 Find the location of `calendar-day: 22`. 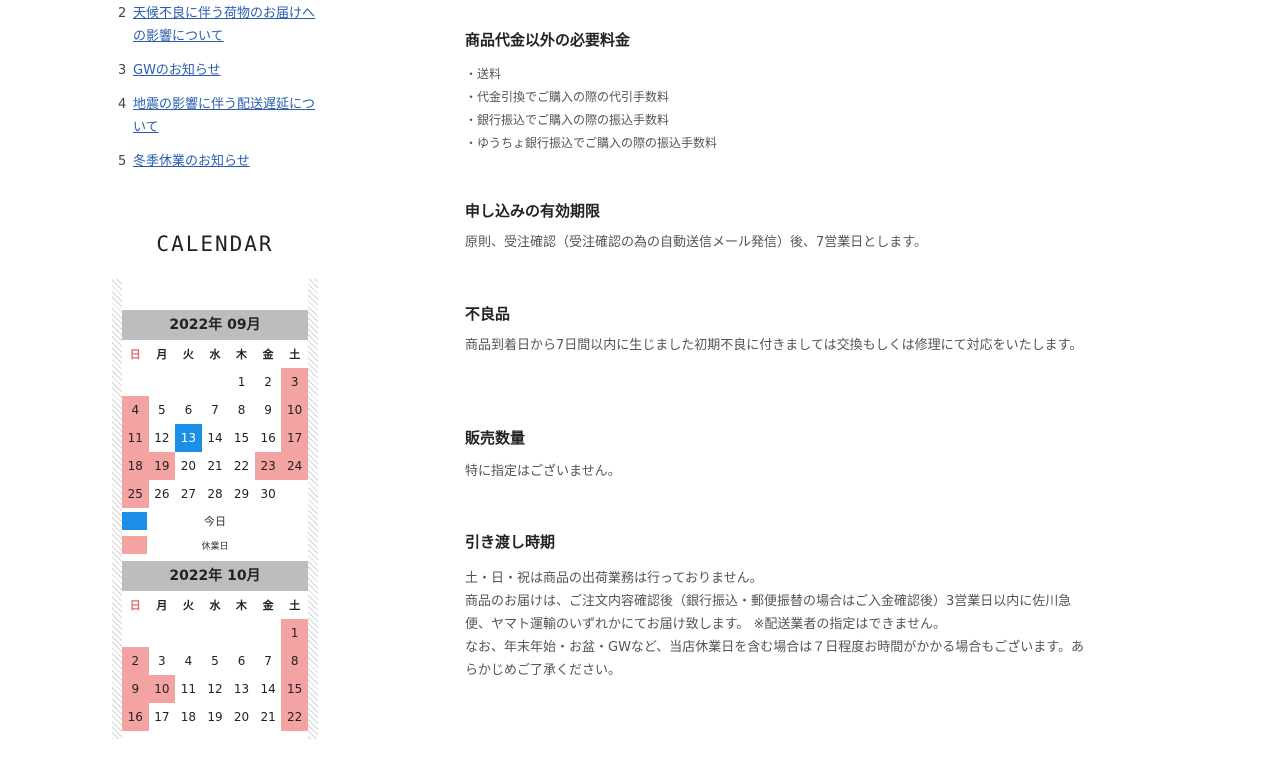

calendar-day: 22 is located at coordinates (241, 466).